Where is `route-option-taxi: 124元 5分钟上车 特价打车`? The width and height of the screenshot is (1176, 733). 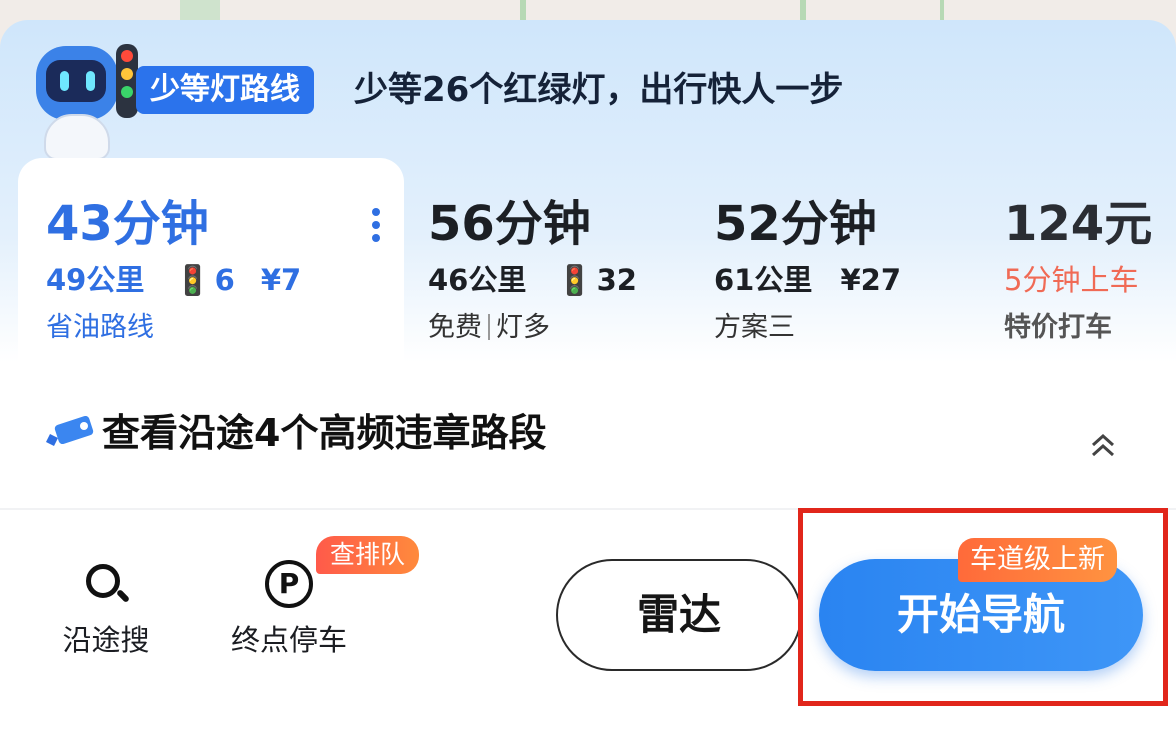
route-option-taxi: 124元 5分钟上车 特价打车 is located at coordinates (1067, 263).